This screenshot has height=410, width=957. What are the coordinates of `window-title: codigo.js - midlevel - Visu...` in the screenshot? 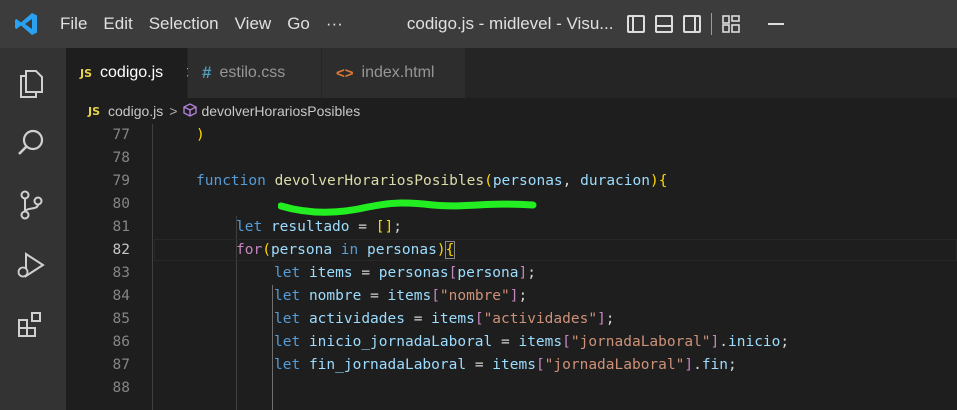 It's located at (510, 23).